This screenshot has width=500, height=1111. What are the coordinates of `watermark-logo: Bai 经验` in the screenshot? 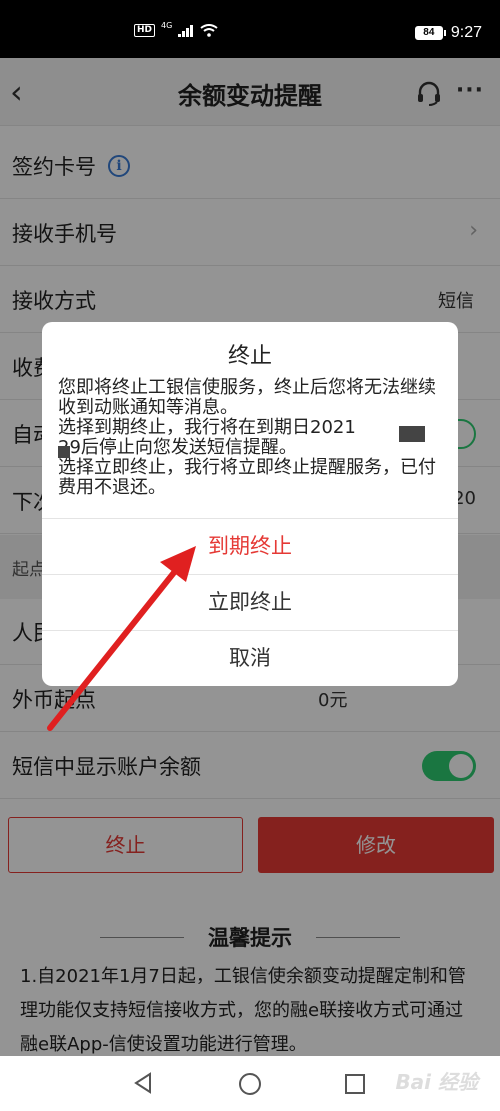 It's located at (436, 1082).